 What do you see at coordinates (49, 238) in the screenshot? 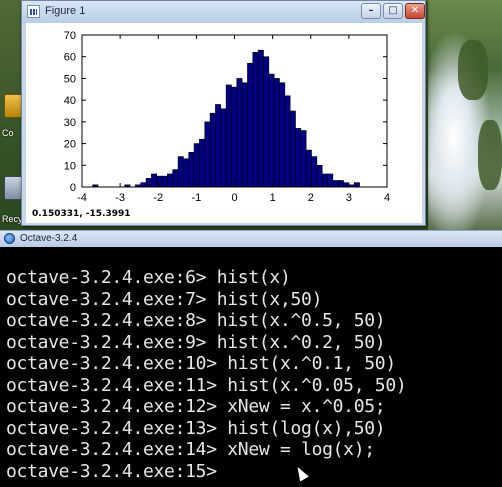
I see `octave-title: Octave-3.2.4` at bounding box center [49, 238].